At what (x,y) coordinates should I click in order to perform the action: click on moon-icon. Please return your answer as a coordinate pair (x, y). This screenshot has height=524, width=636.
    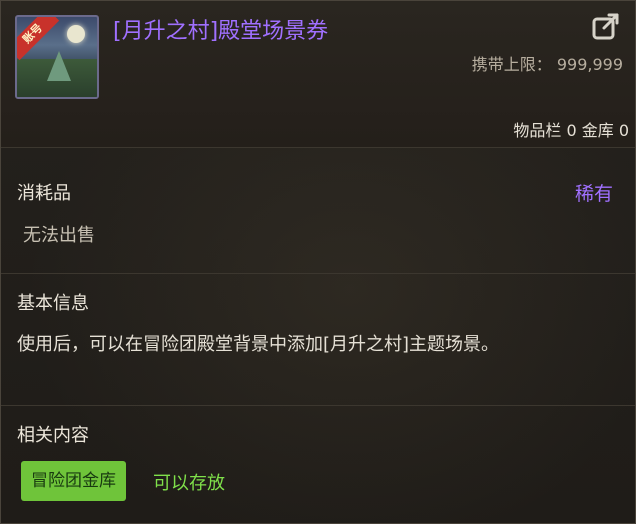
    Looking at the image, I should click on (76, 34).